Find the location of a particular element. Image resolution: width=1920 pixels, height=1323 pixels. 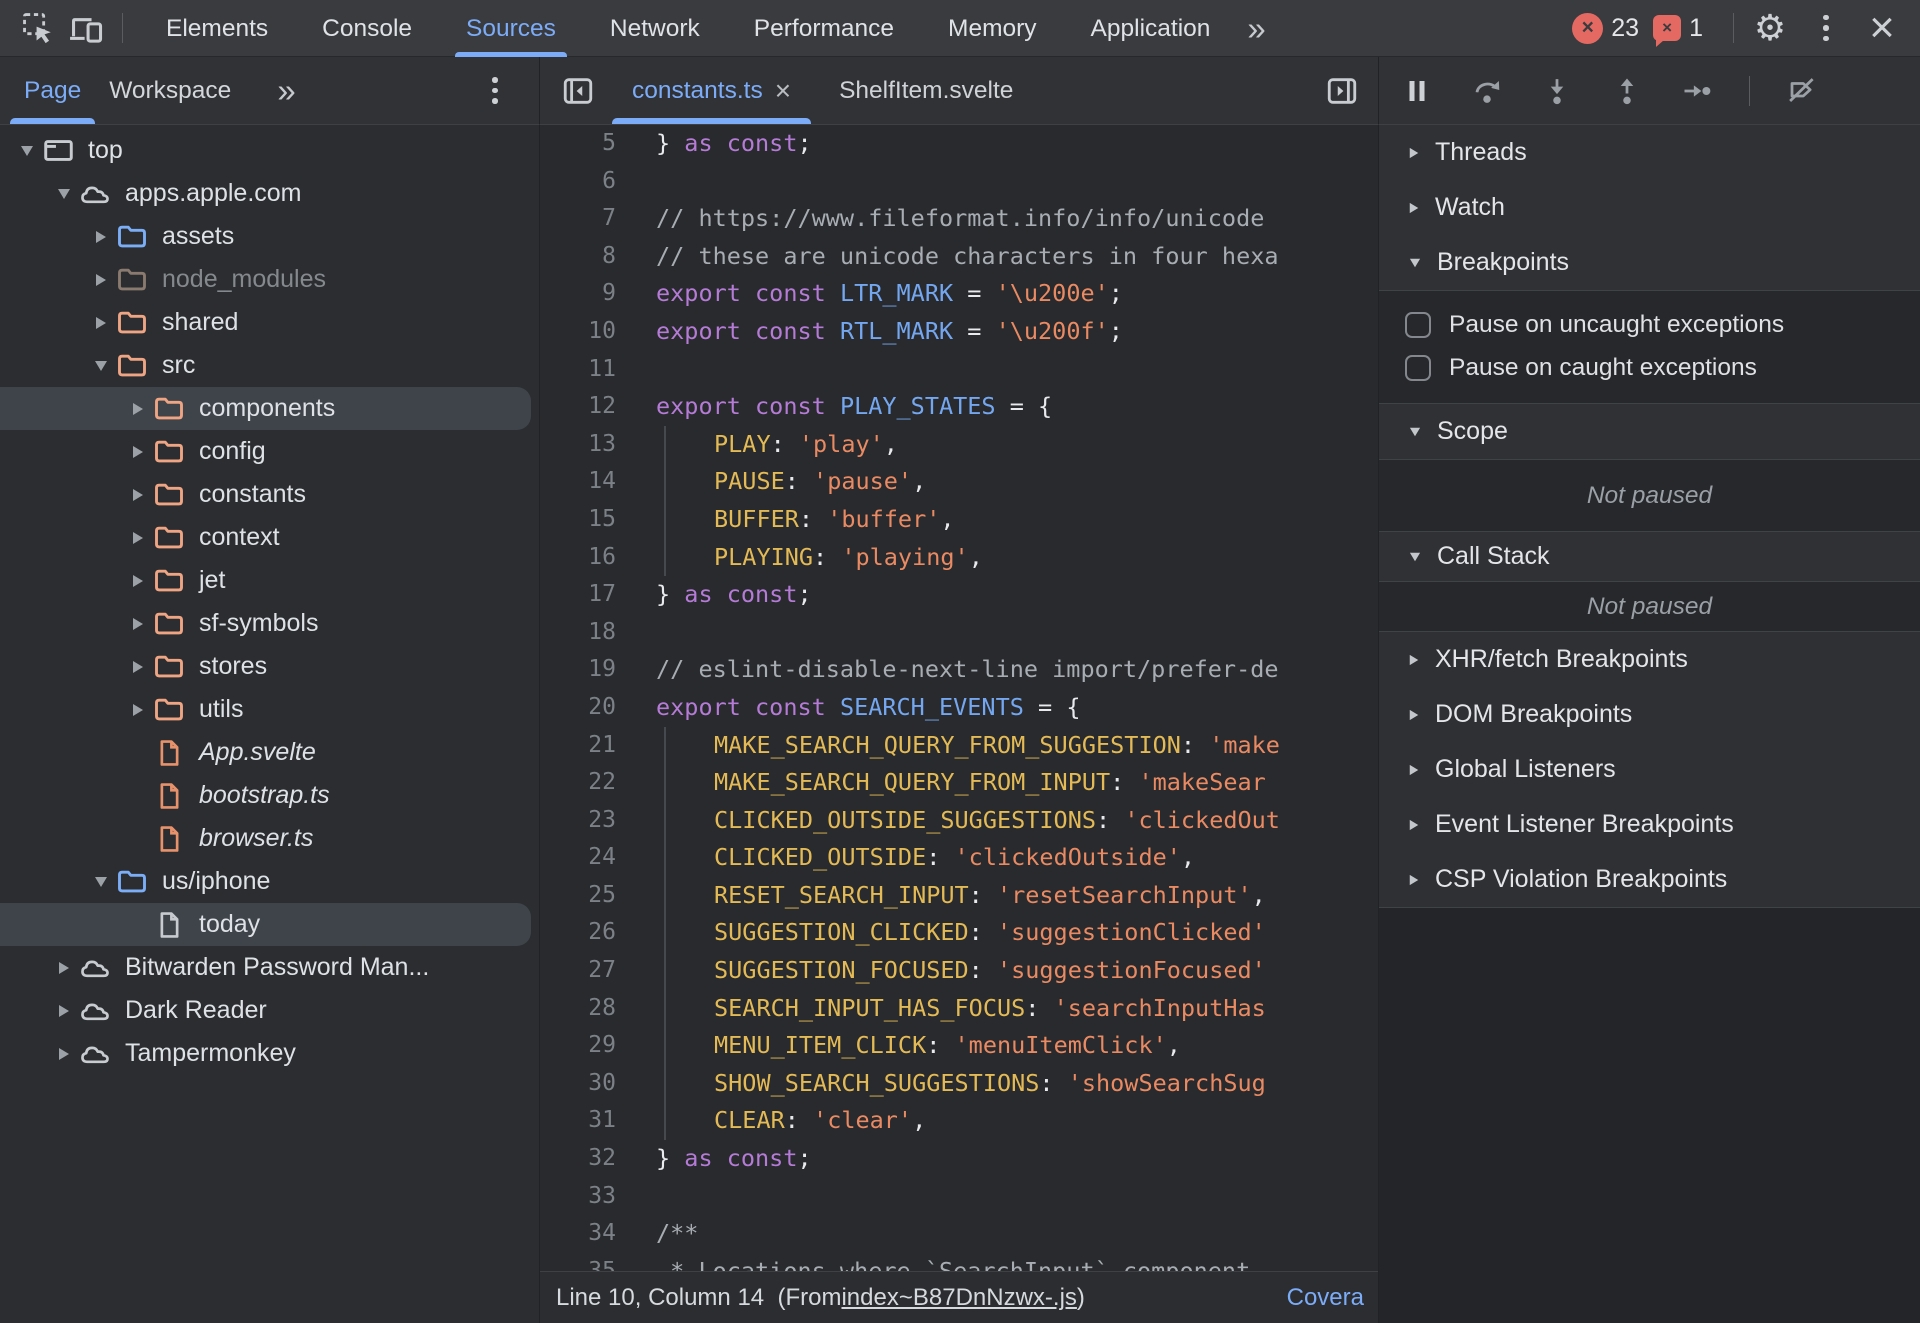

code-line: 12 export const PLAY_STATES = { is located at coordinates (959, 407).